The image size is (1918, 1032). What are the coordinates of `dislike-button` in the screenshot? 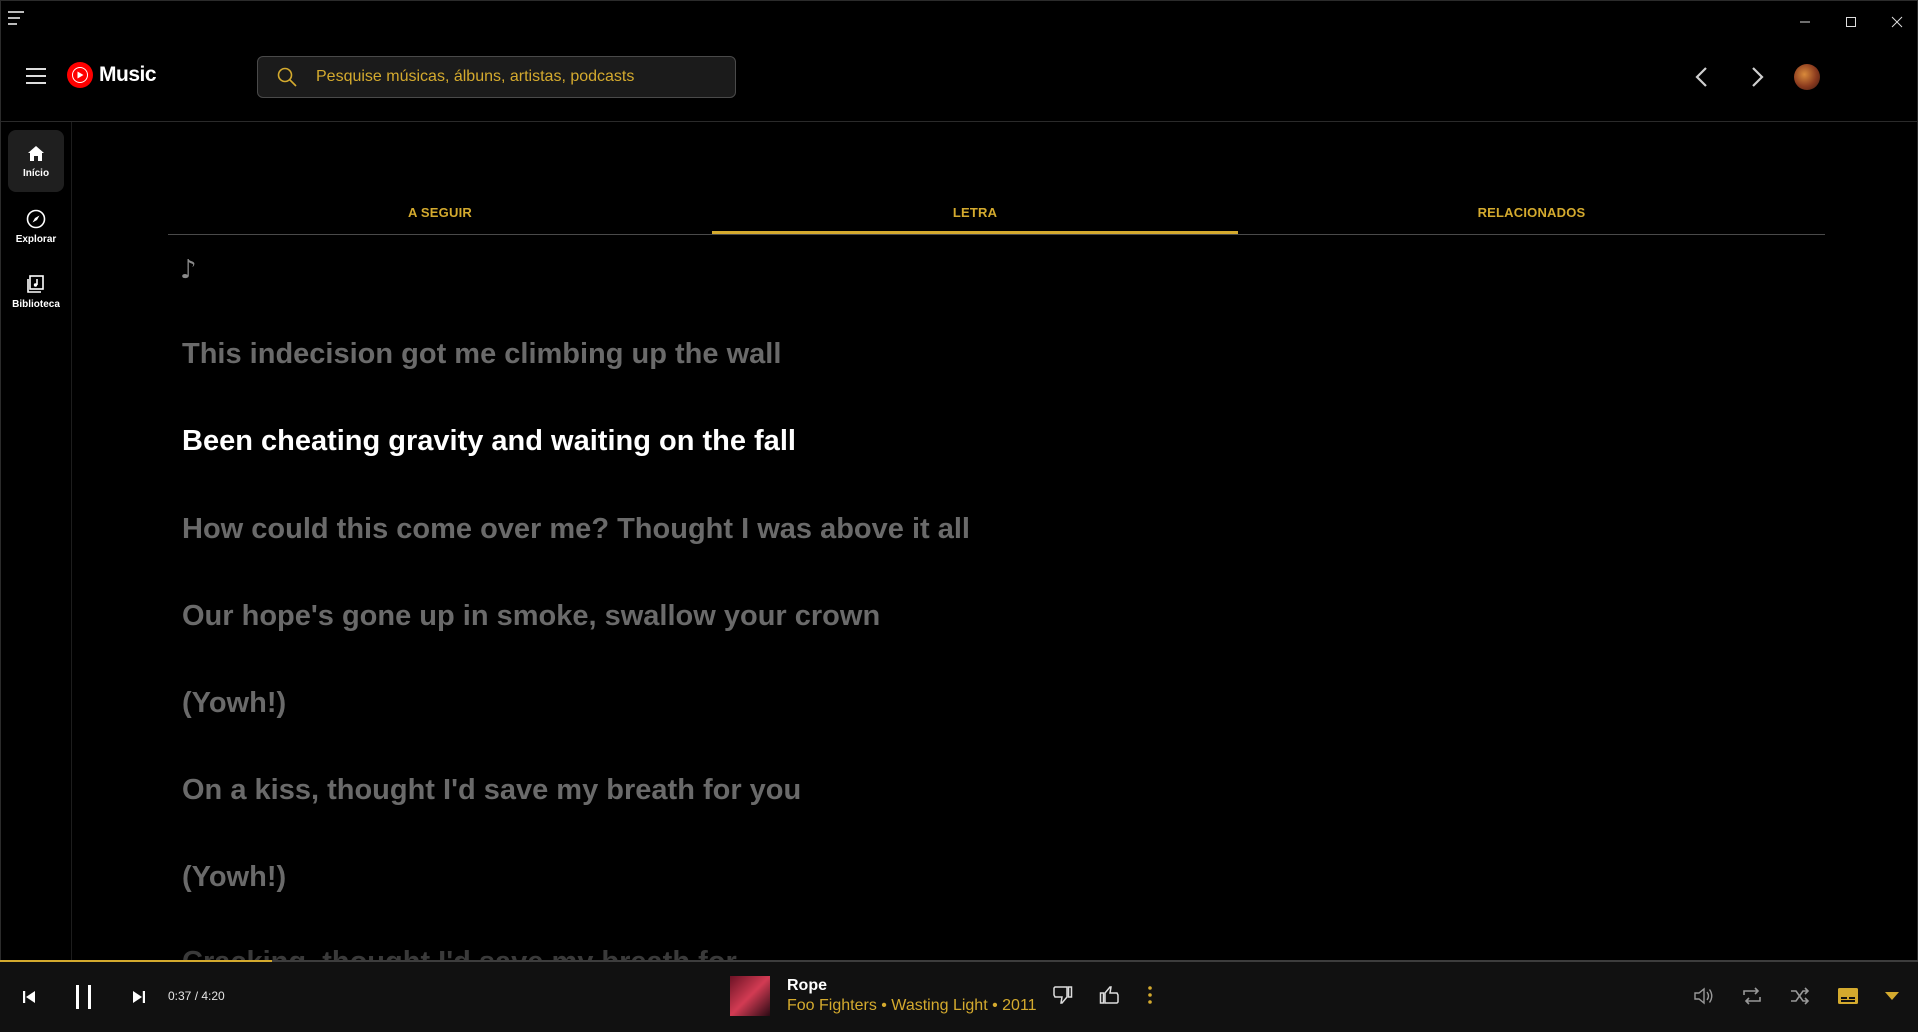 It's located at (1063, 995).